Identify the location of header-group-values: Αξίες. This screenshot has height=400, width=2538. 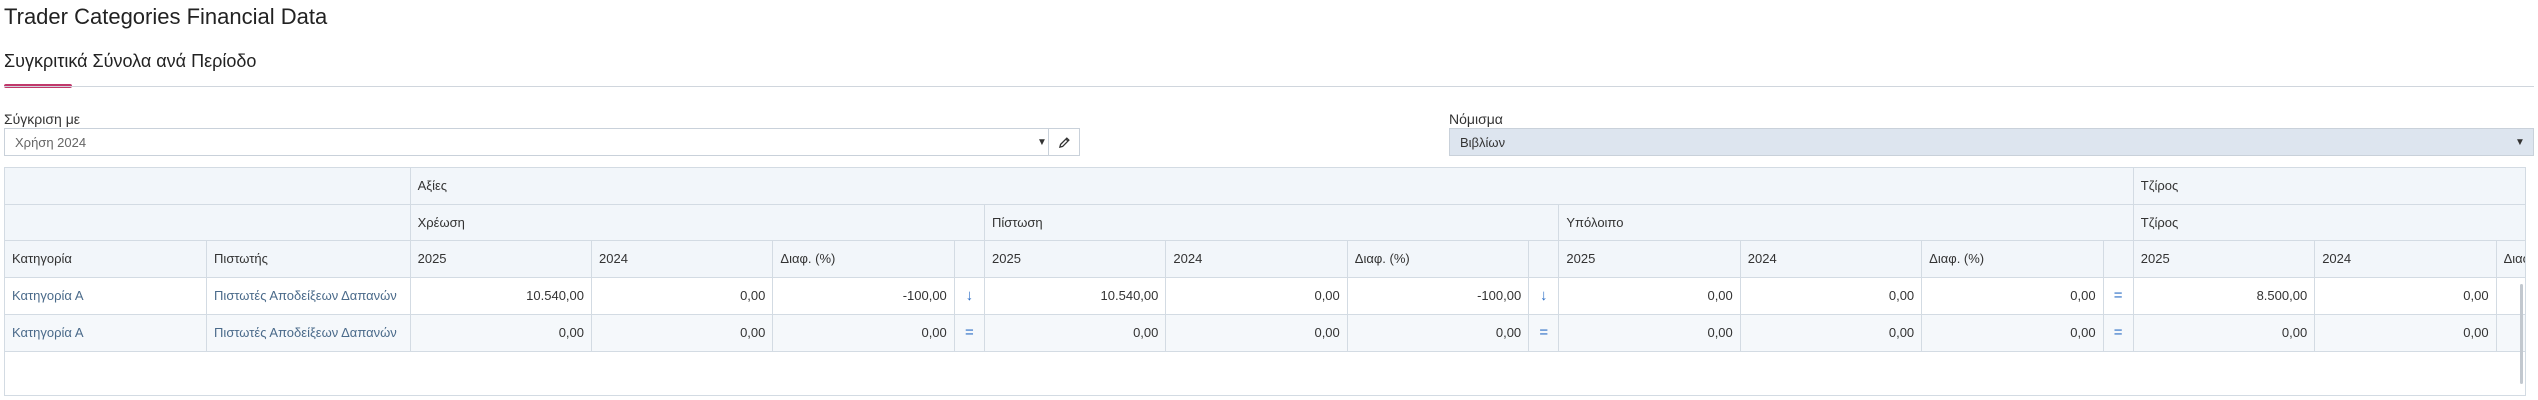
(1272, 186).